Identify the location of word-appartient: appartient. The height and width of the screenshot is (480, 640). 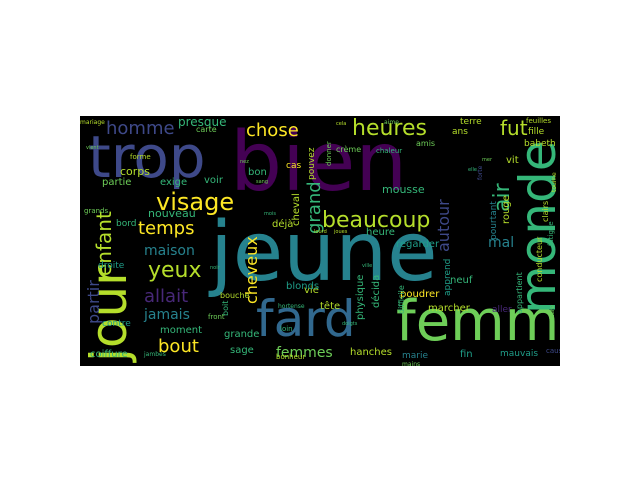
(519, 293).